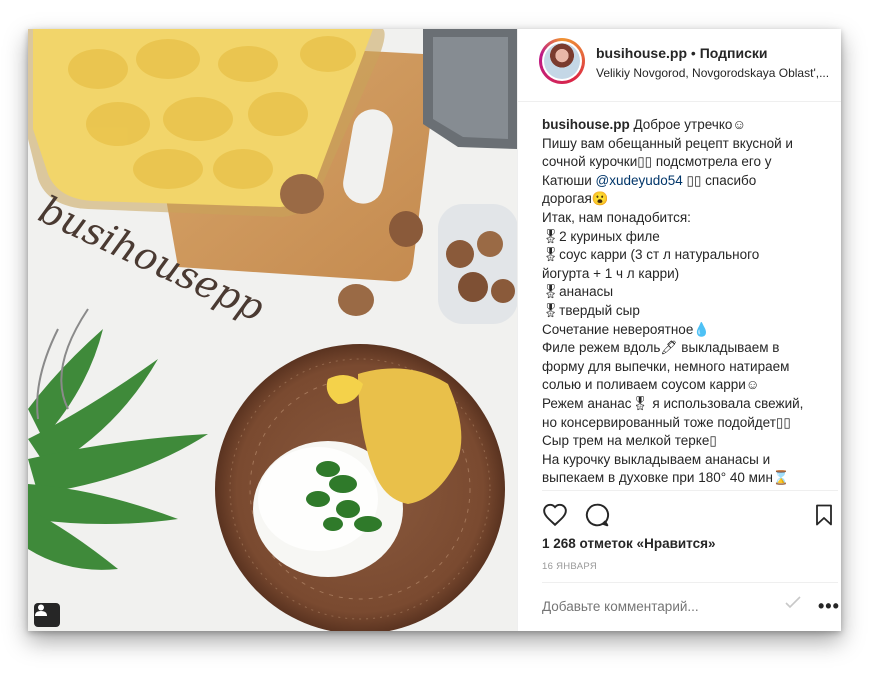 This screenshot has height=687, width=896. What do you see at coordinates (666, 478) in the screenshot?
I see `caption-line: выпекаем в духовке при 180° 40 мин⌛` at bounding box center [666, 478].